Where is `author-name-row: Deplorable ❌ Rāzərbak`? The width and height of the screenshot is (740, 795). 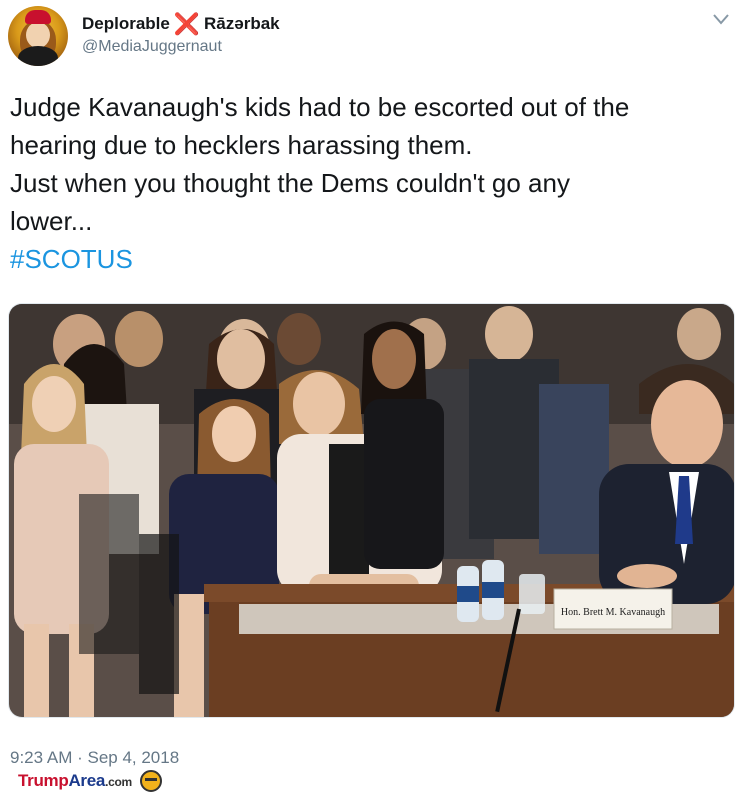 author-name-row: Deplorable ❌ Rāzərbak is located at coordinates (181, 24).